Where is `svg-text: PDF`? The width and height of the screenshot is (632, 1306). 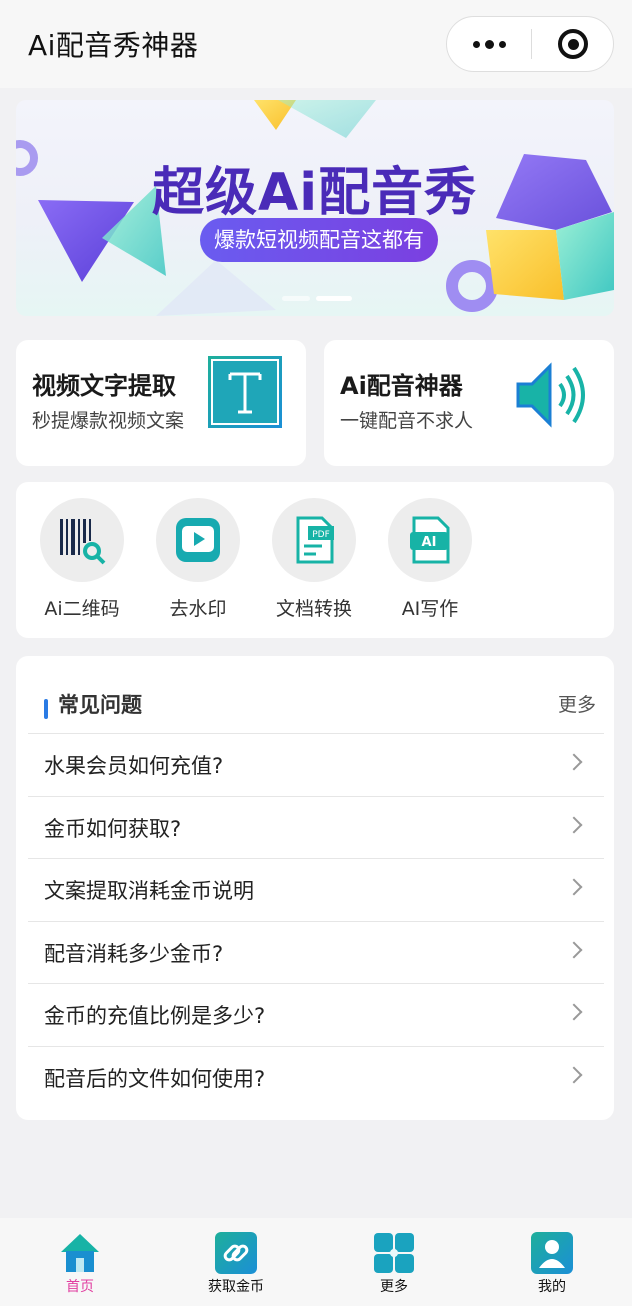
svg-text: PDF is located at coordinates (321, 535).